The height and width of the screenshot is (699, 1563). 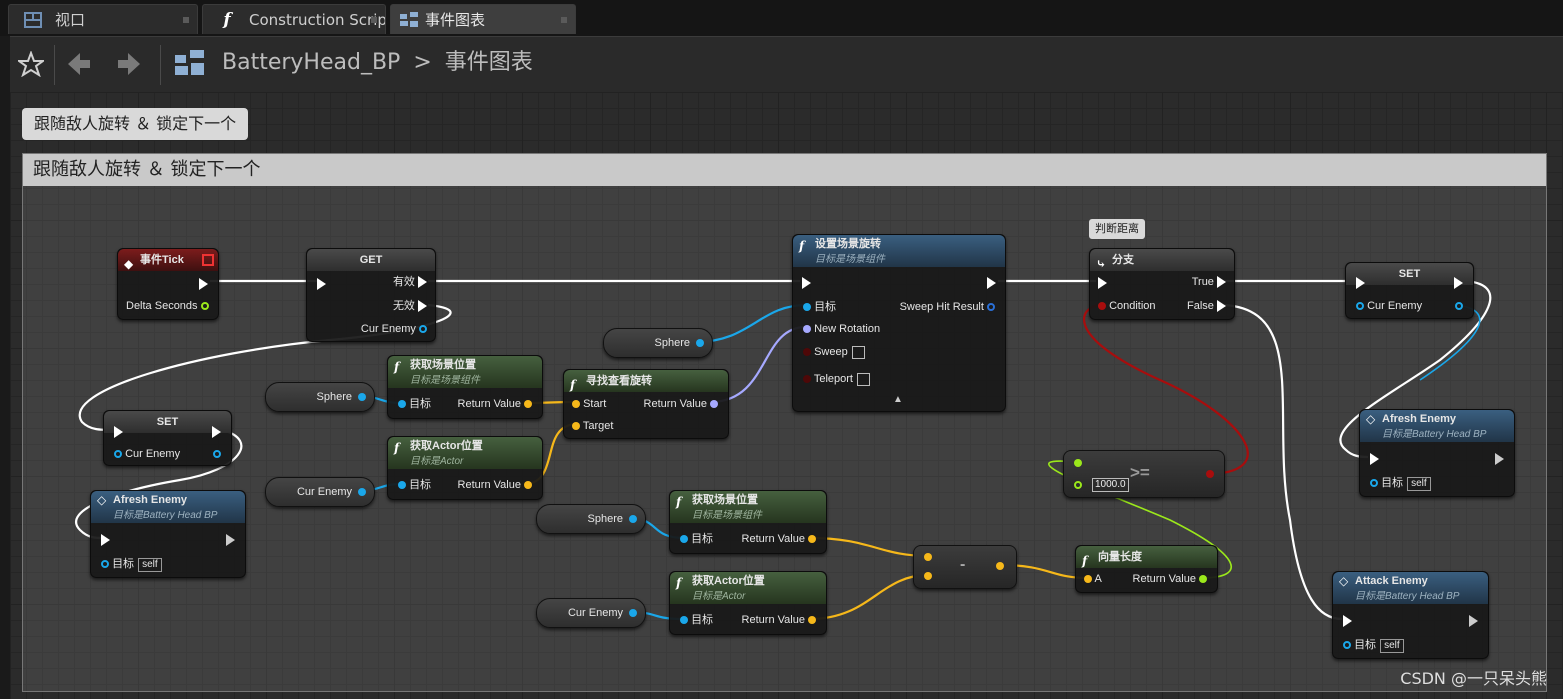 I want to click on attack-enemy-node: ◇ Attack Enemy 目标是Battery Head BP 目标 self, so click(x=1410, y=615).